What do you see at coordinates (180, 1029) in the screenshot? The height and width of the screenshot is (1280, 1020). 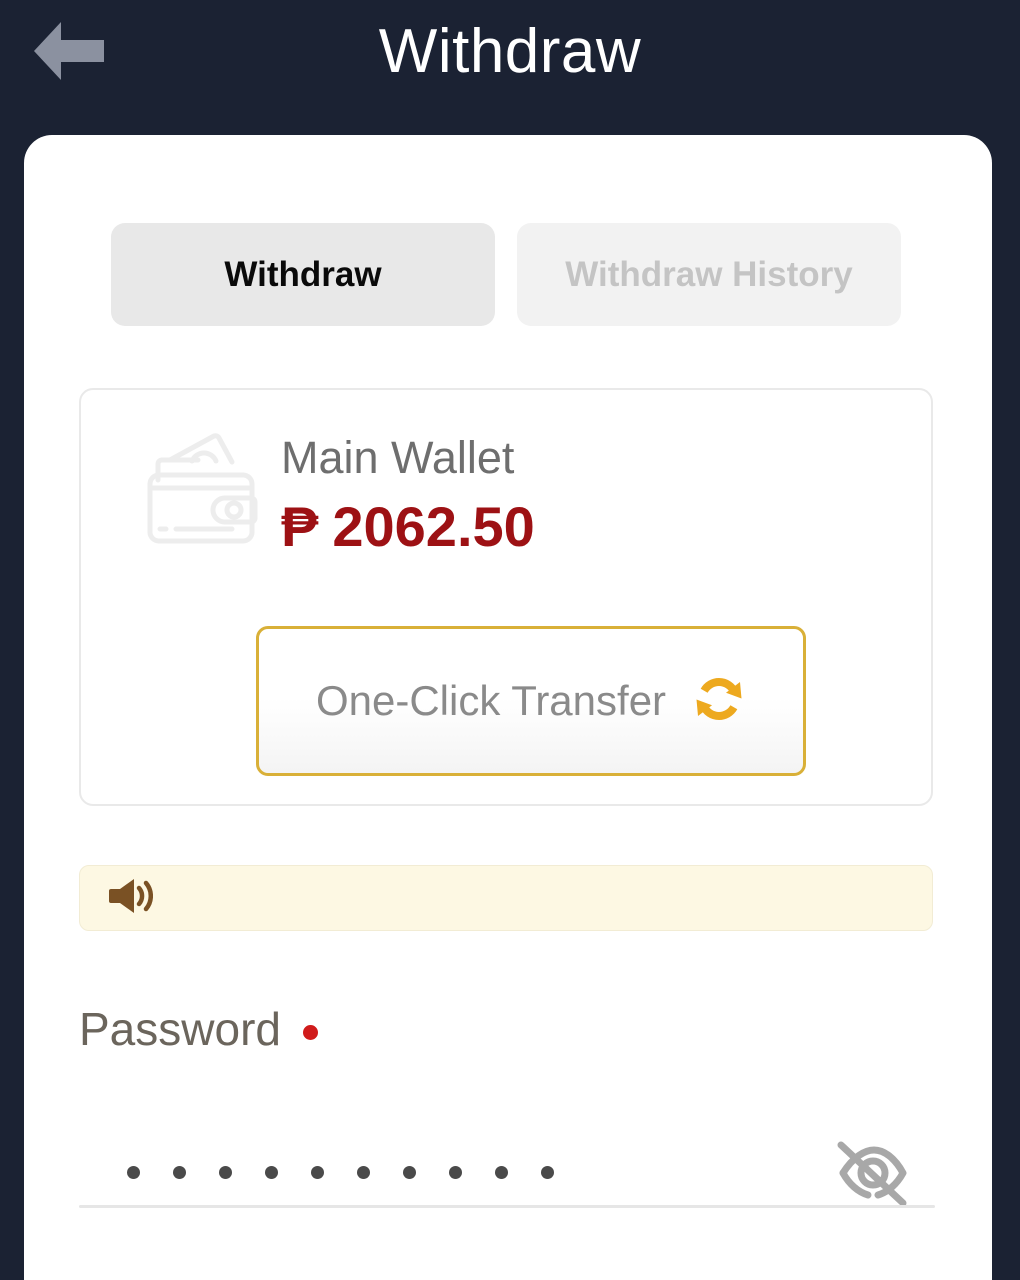 I see `password-label: Password` at bounding box center [180, 1029].